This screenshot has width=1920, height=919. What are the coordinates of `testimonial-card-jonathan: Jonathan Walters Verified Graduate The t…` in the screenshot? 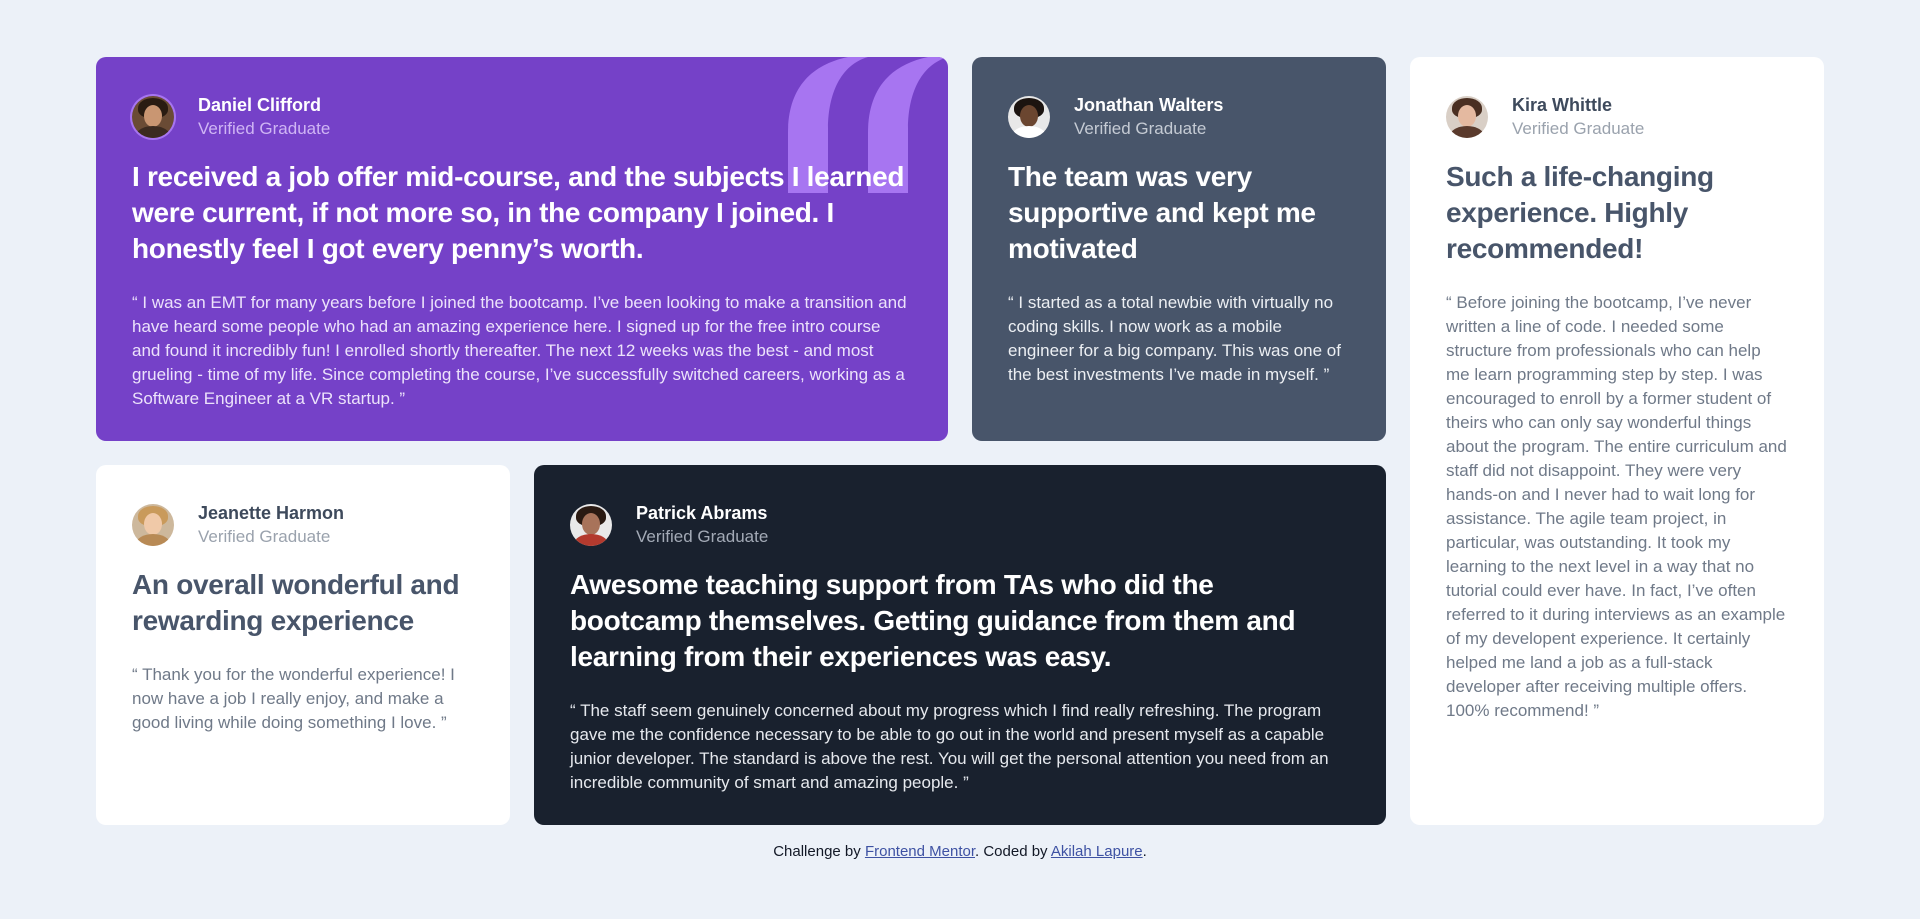 It's located at (1179, 249).